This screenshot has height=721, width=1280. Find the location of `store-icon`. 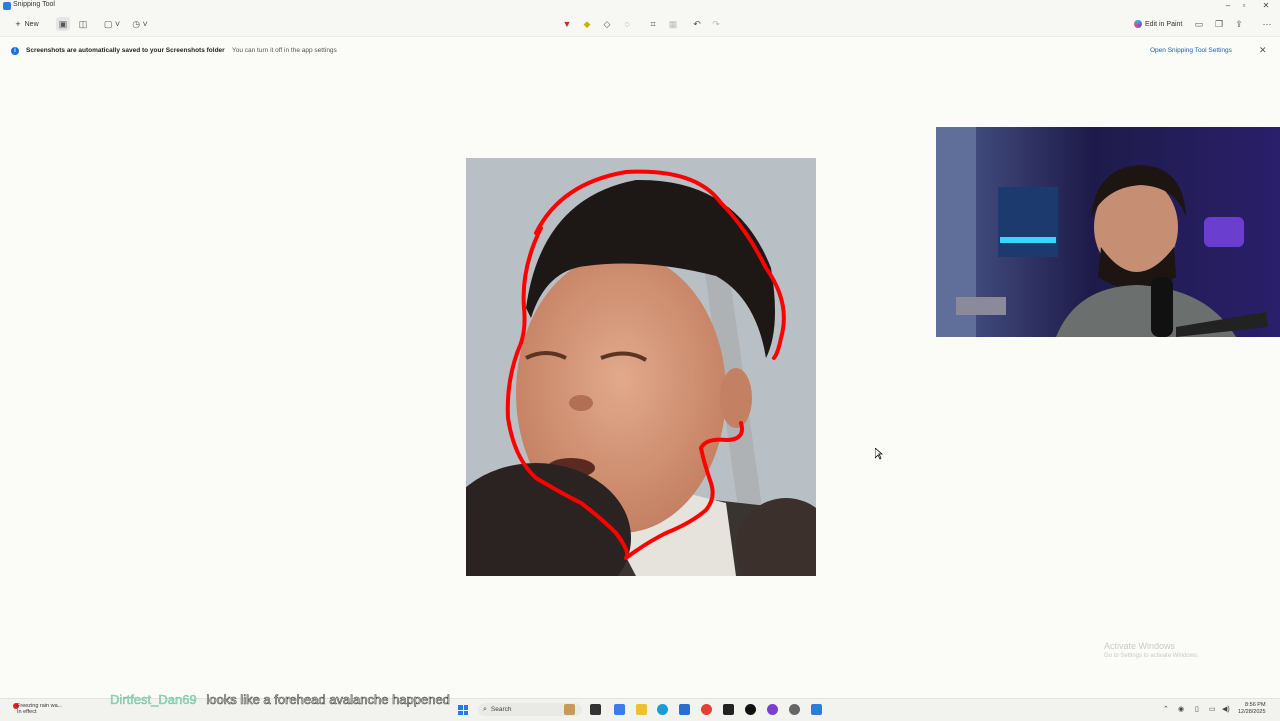

store-icon is located at coordinates (684, 709).